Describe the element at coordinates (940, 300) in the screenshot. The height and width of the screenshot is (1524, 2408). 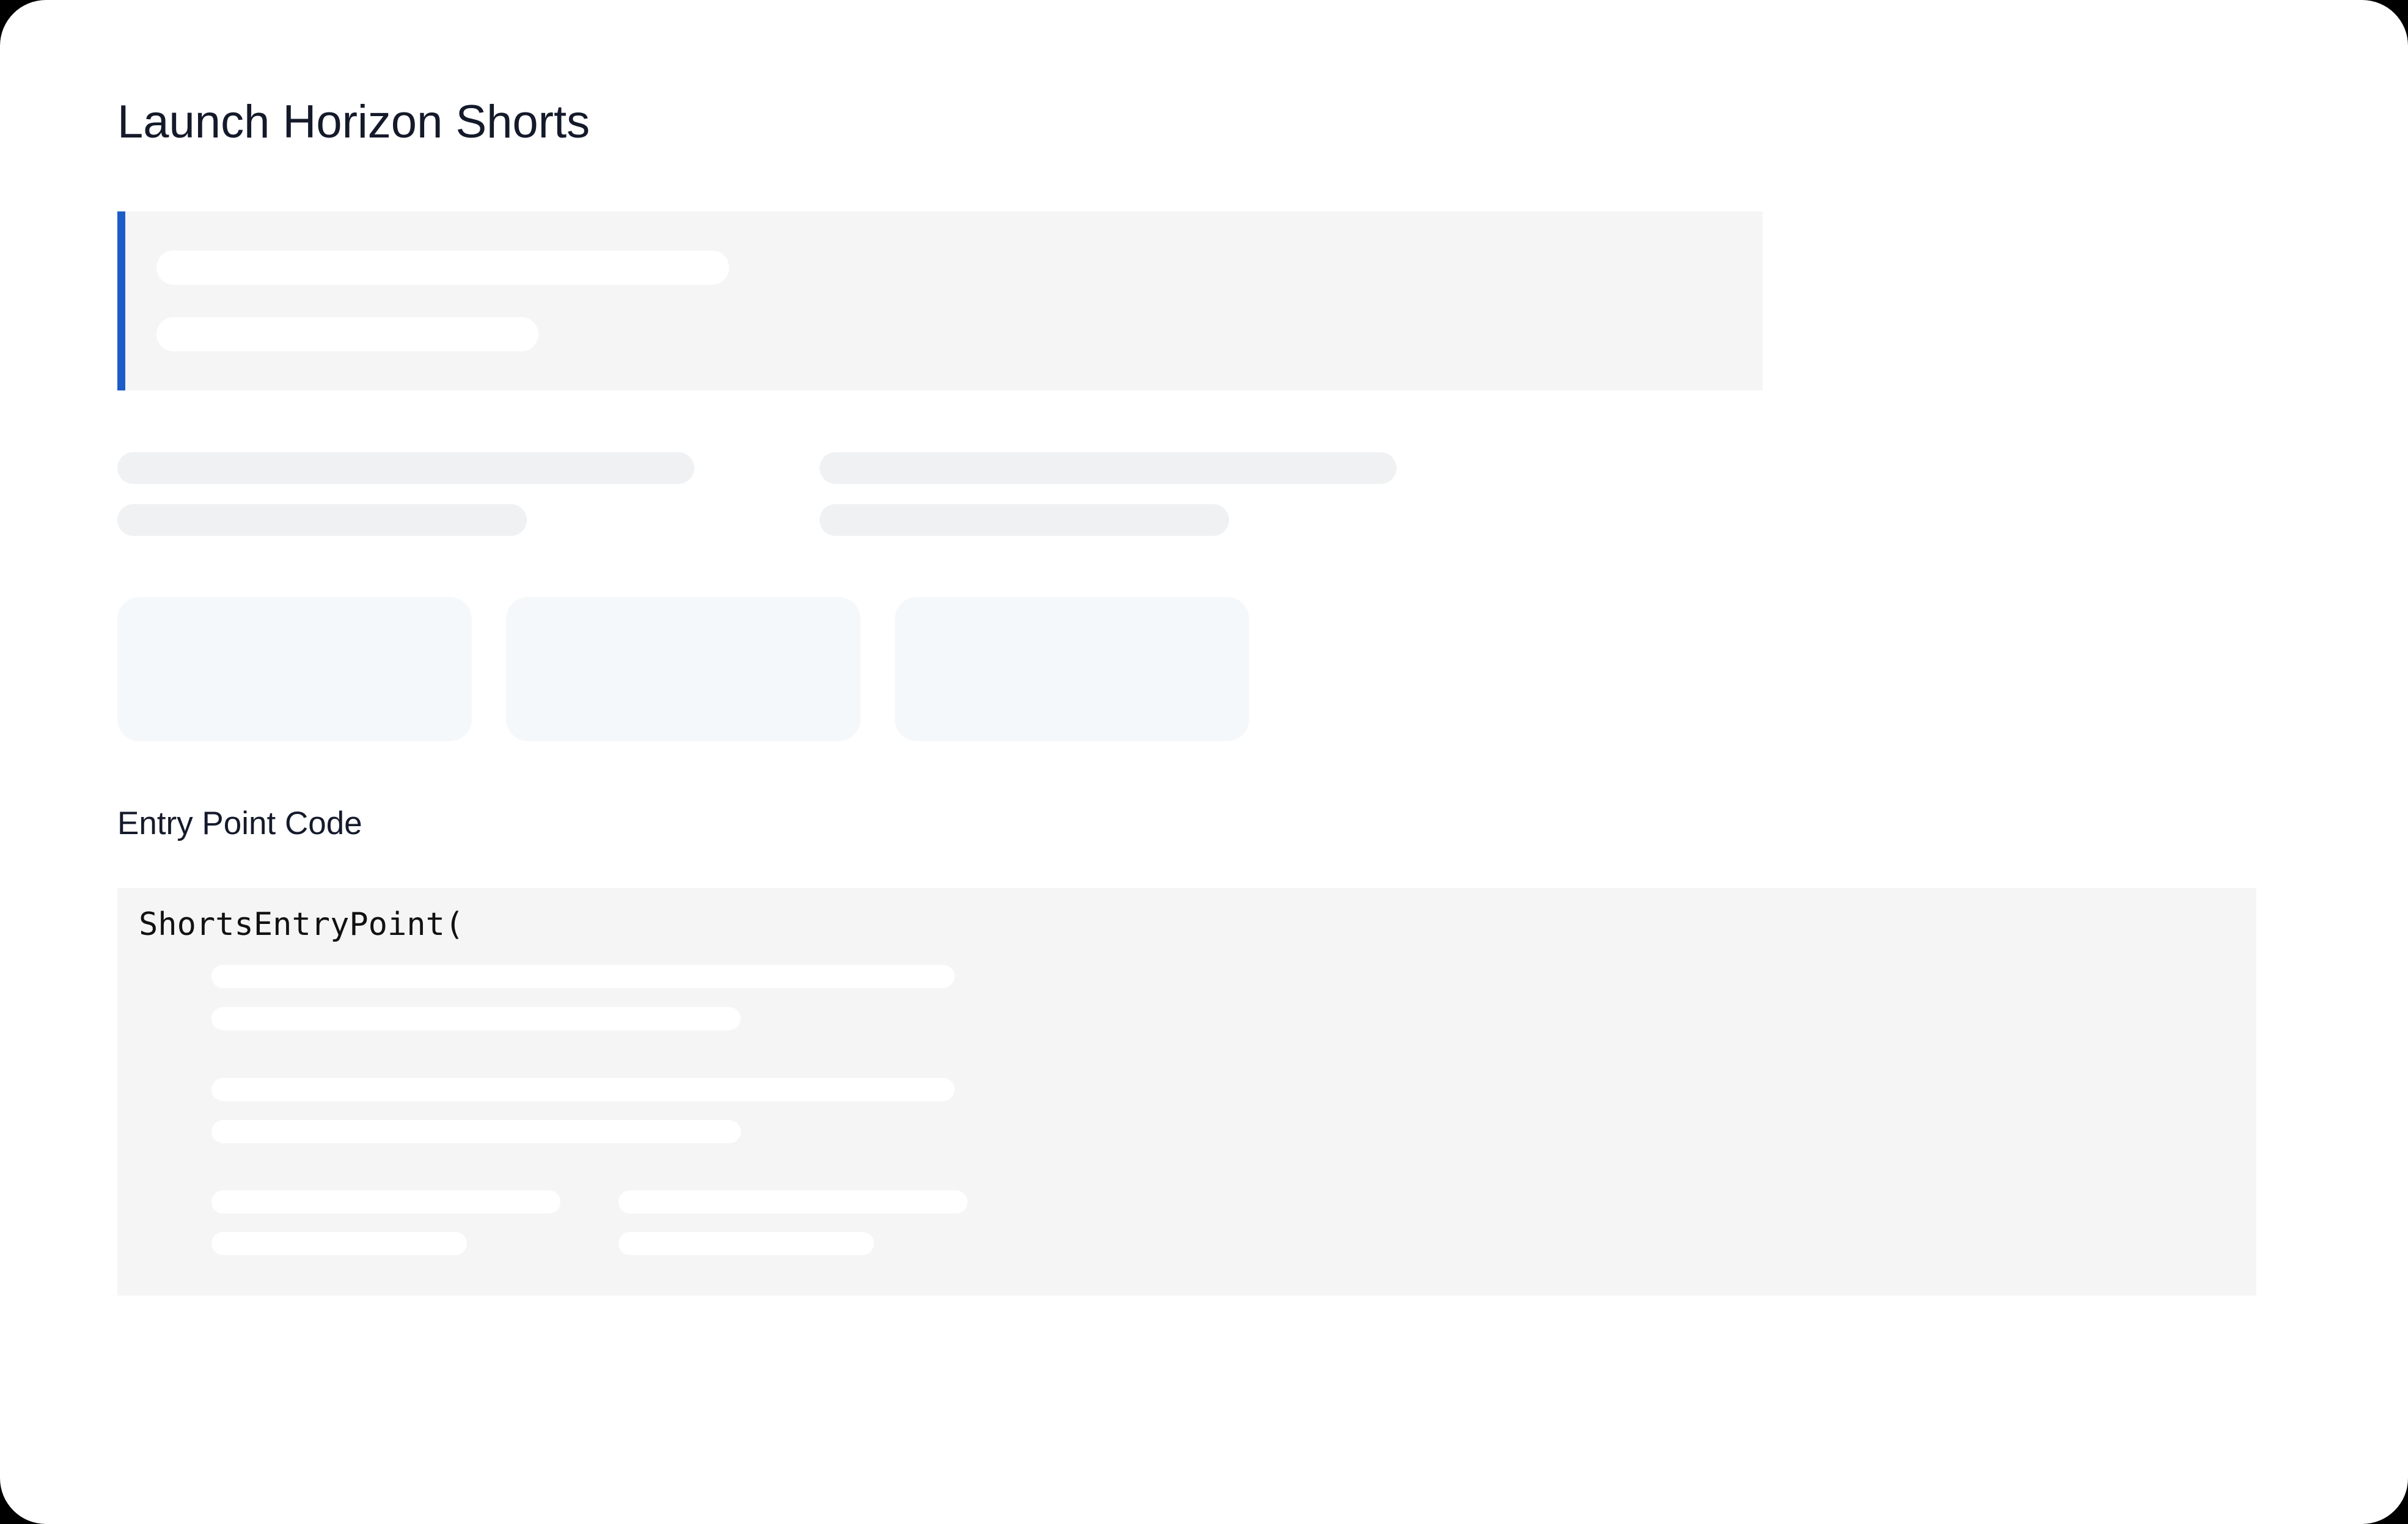
I see `info-callout-skeleton` at that location.